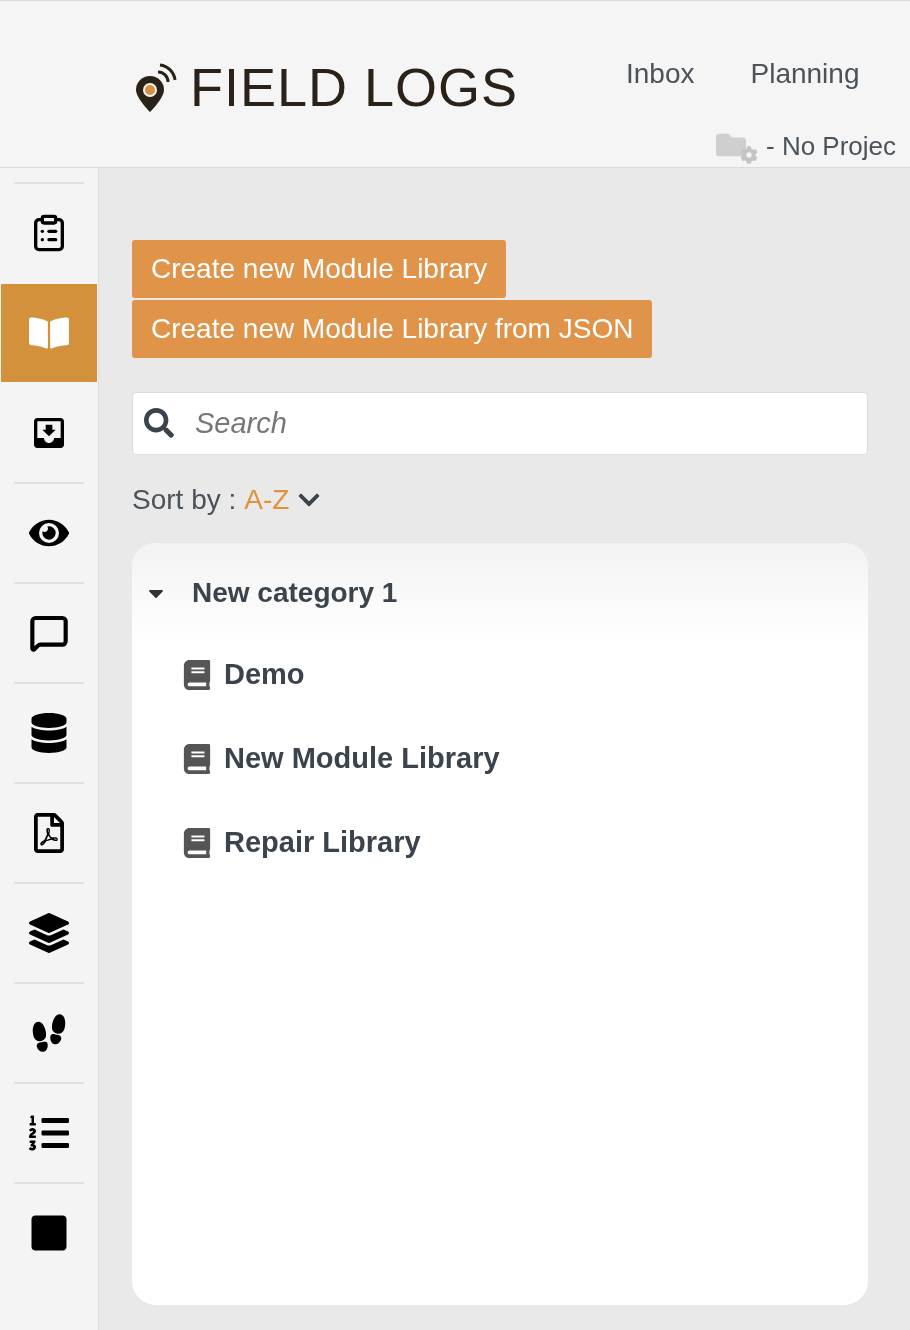 The width and height of the screenshot is (910, 1330). Describe the element at coordinates (49, 1133) in the screenshot. I see `numbered-list-icon` at that location.